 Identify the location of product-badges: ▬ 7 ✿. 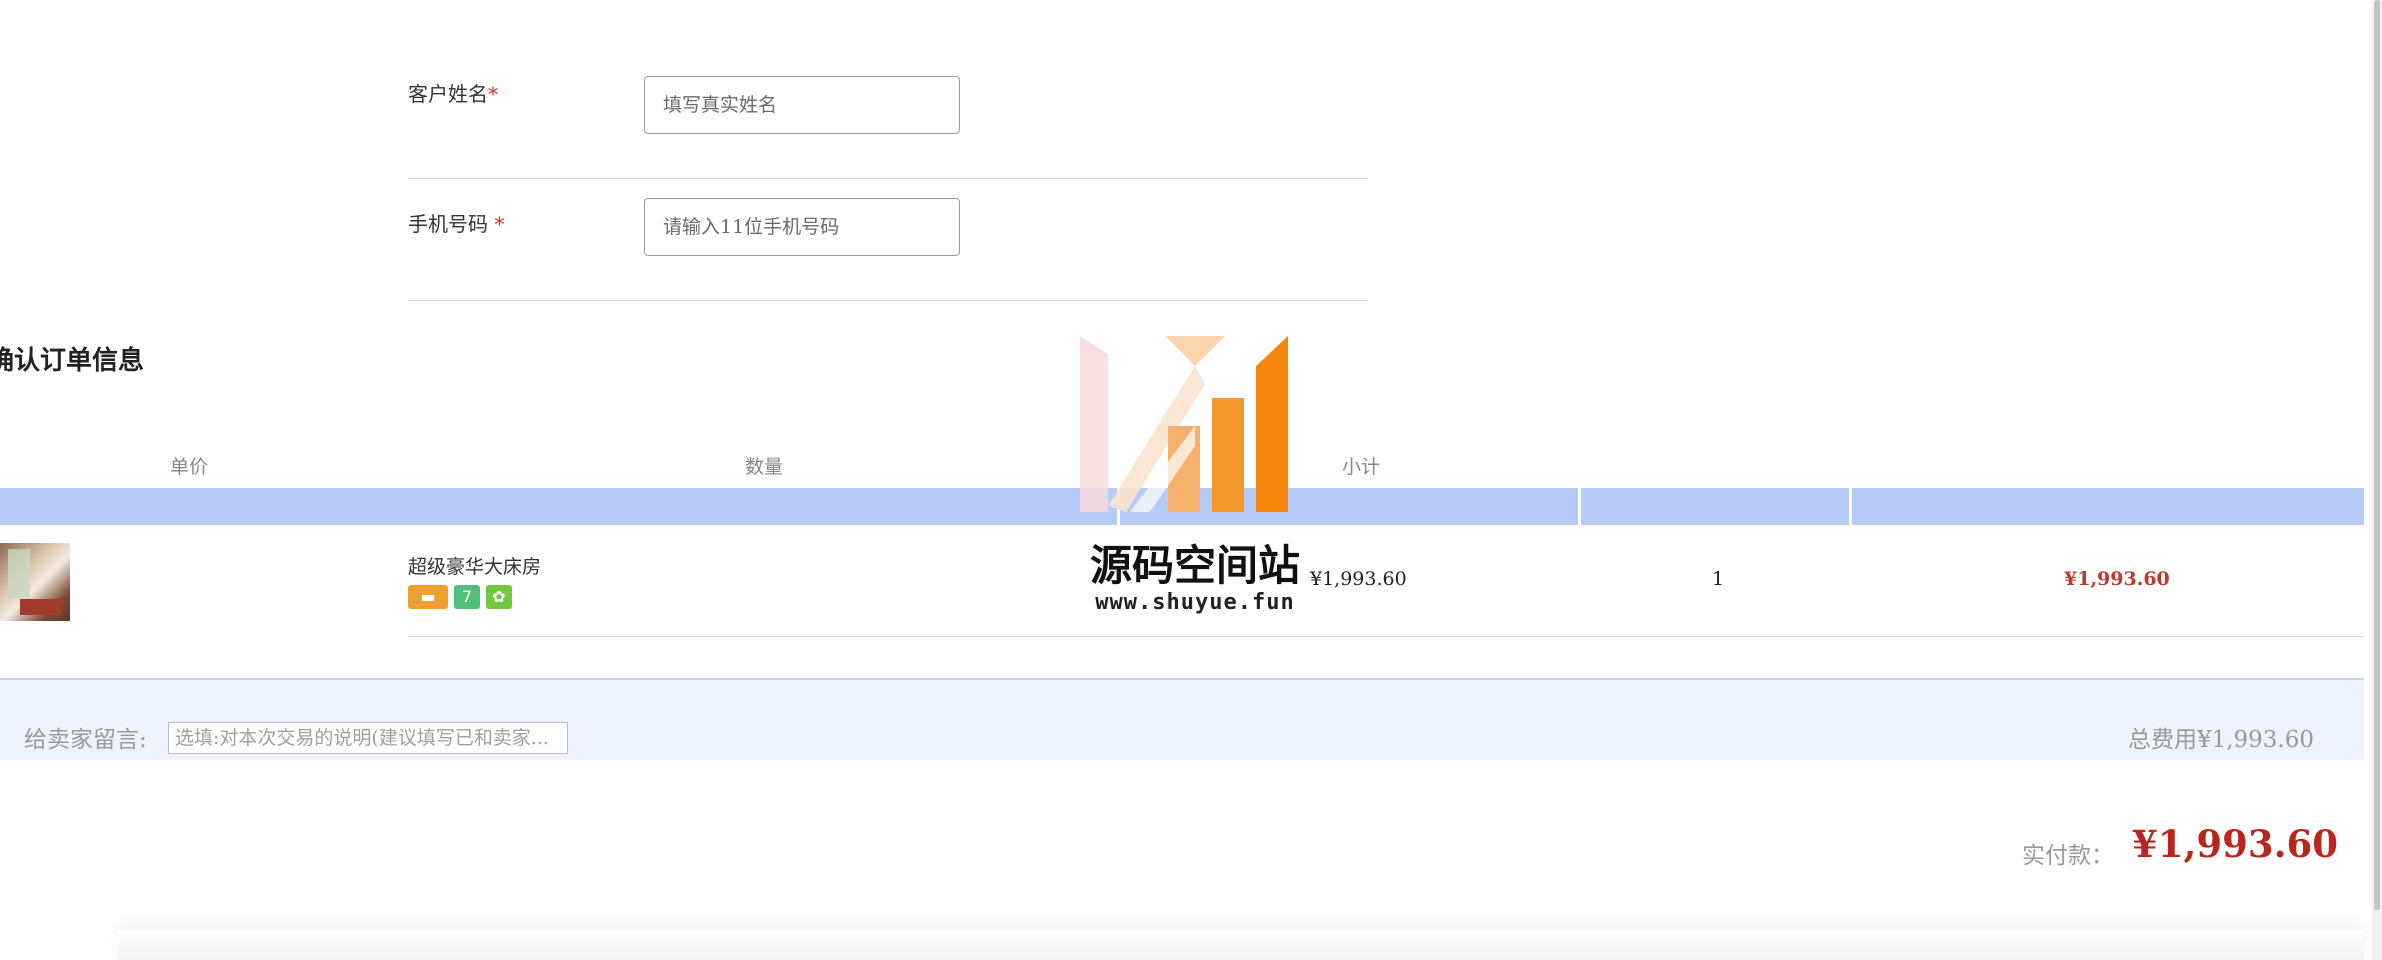
(460, 597).